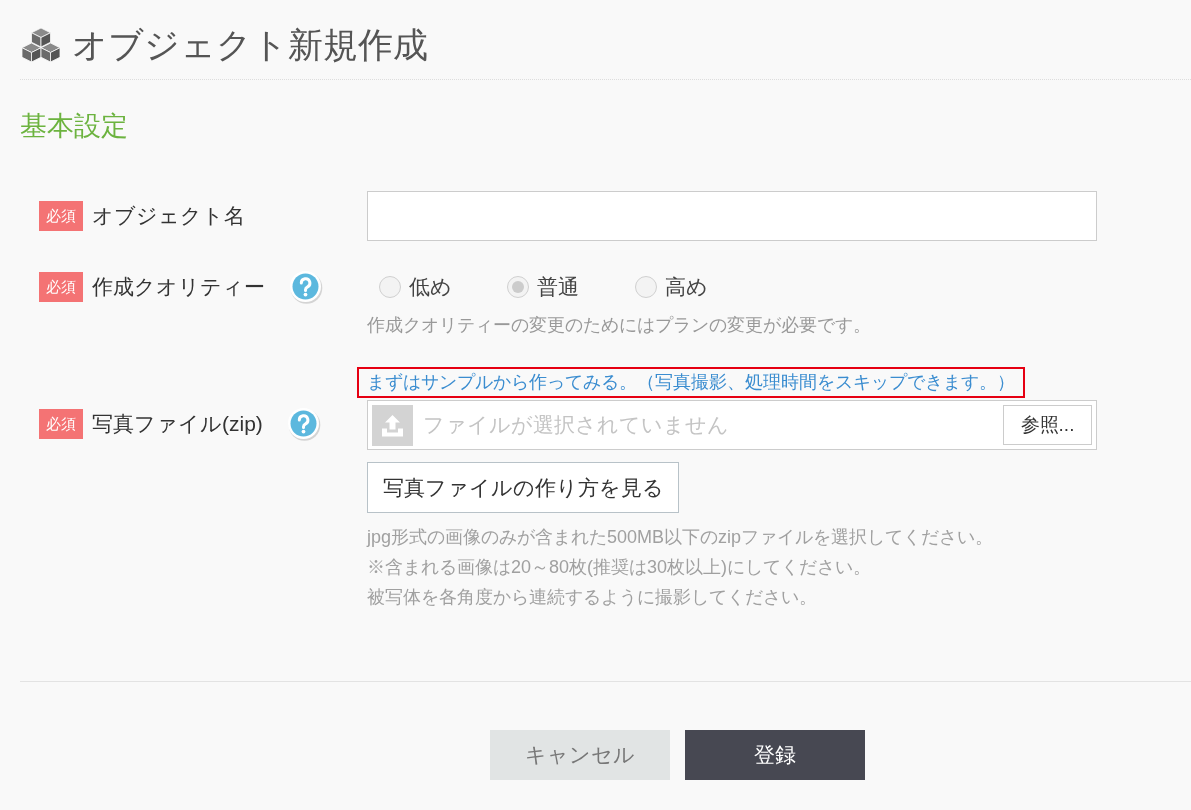 The width and height of the screenshot is (1191, 810). I want to click on help-icon, so click(303, 424).